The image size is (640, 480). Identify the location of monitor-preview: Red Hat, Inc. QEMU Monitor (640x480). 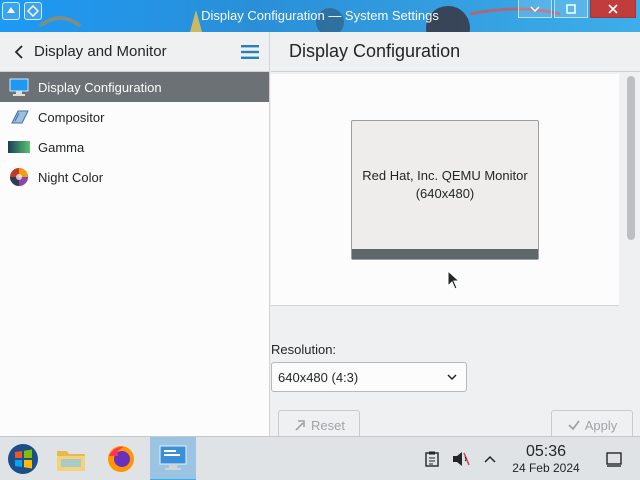
(445, 190).